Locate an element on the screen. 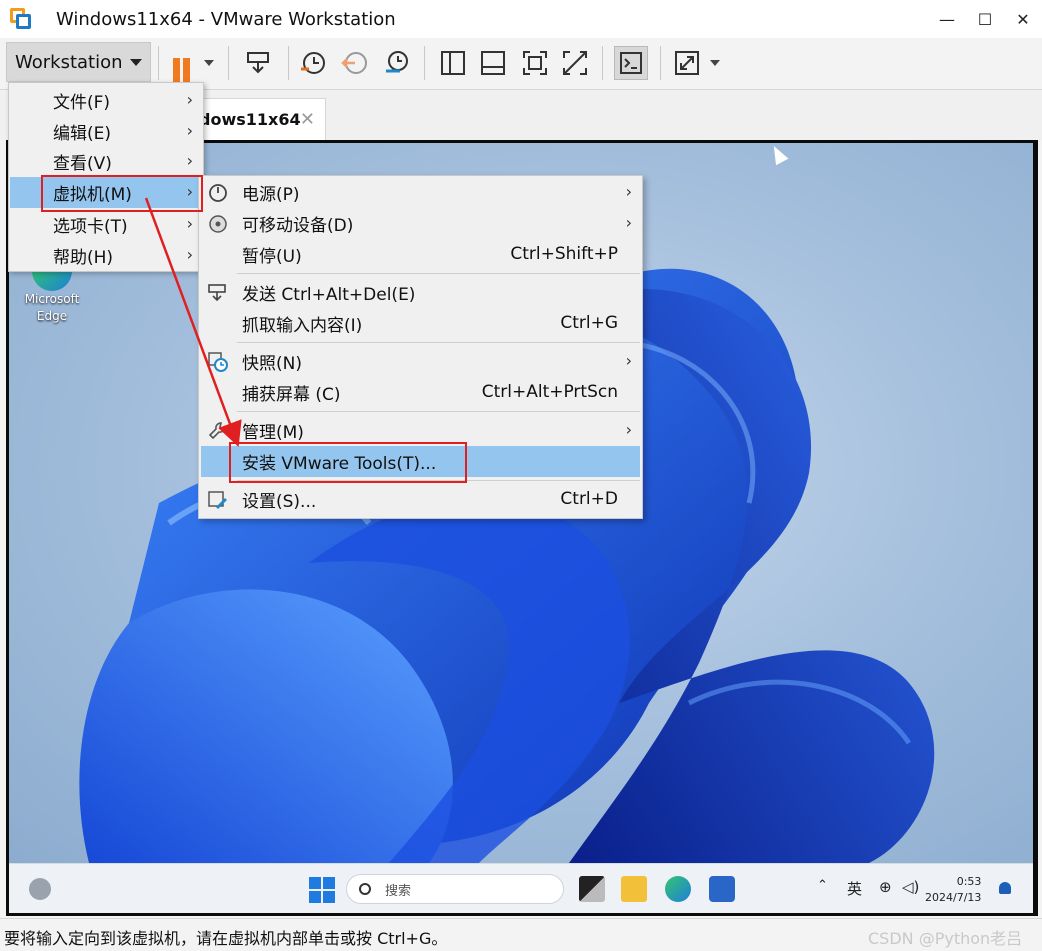  menu-item-grab-input: 抓取输入内容(I) Ctrl+G is located at coordinates (420, 323).